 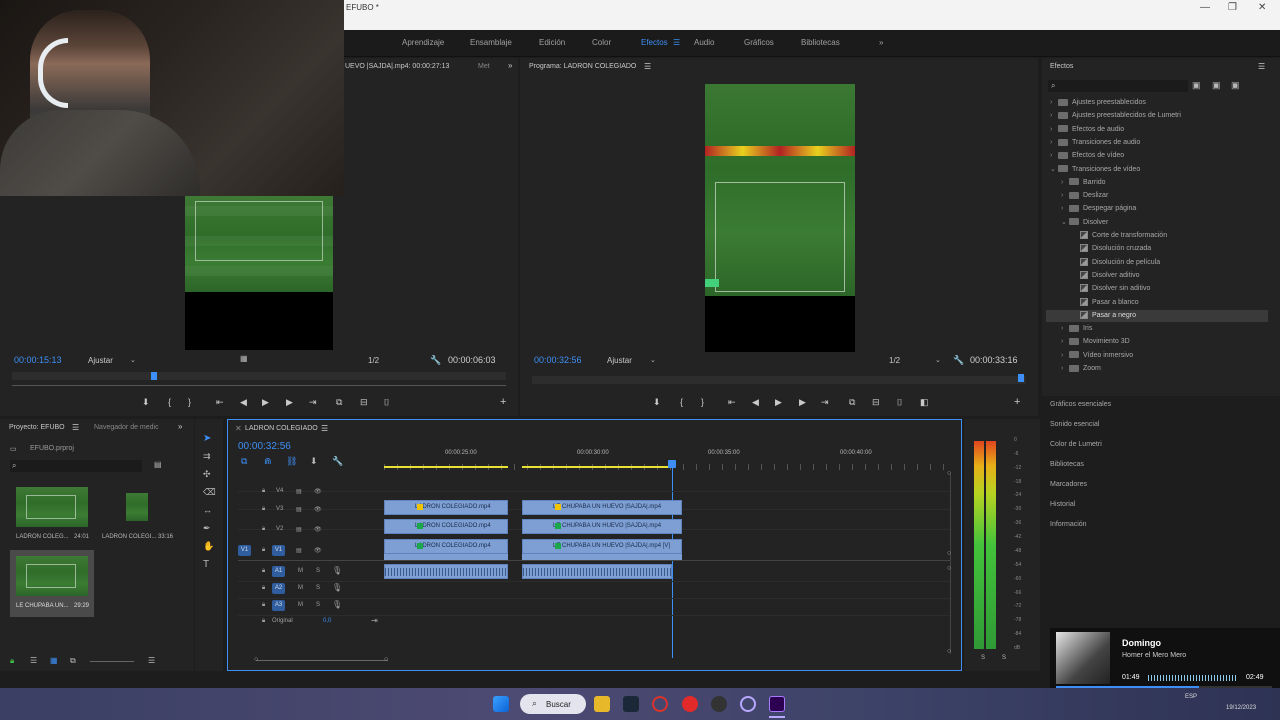 What do you see at coordinates (1095, 142) in the screenshot?
I see `effect-folder: › Transiciones de audio` at bounding box center [1095, 142].